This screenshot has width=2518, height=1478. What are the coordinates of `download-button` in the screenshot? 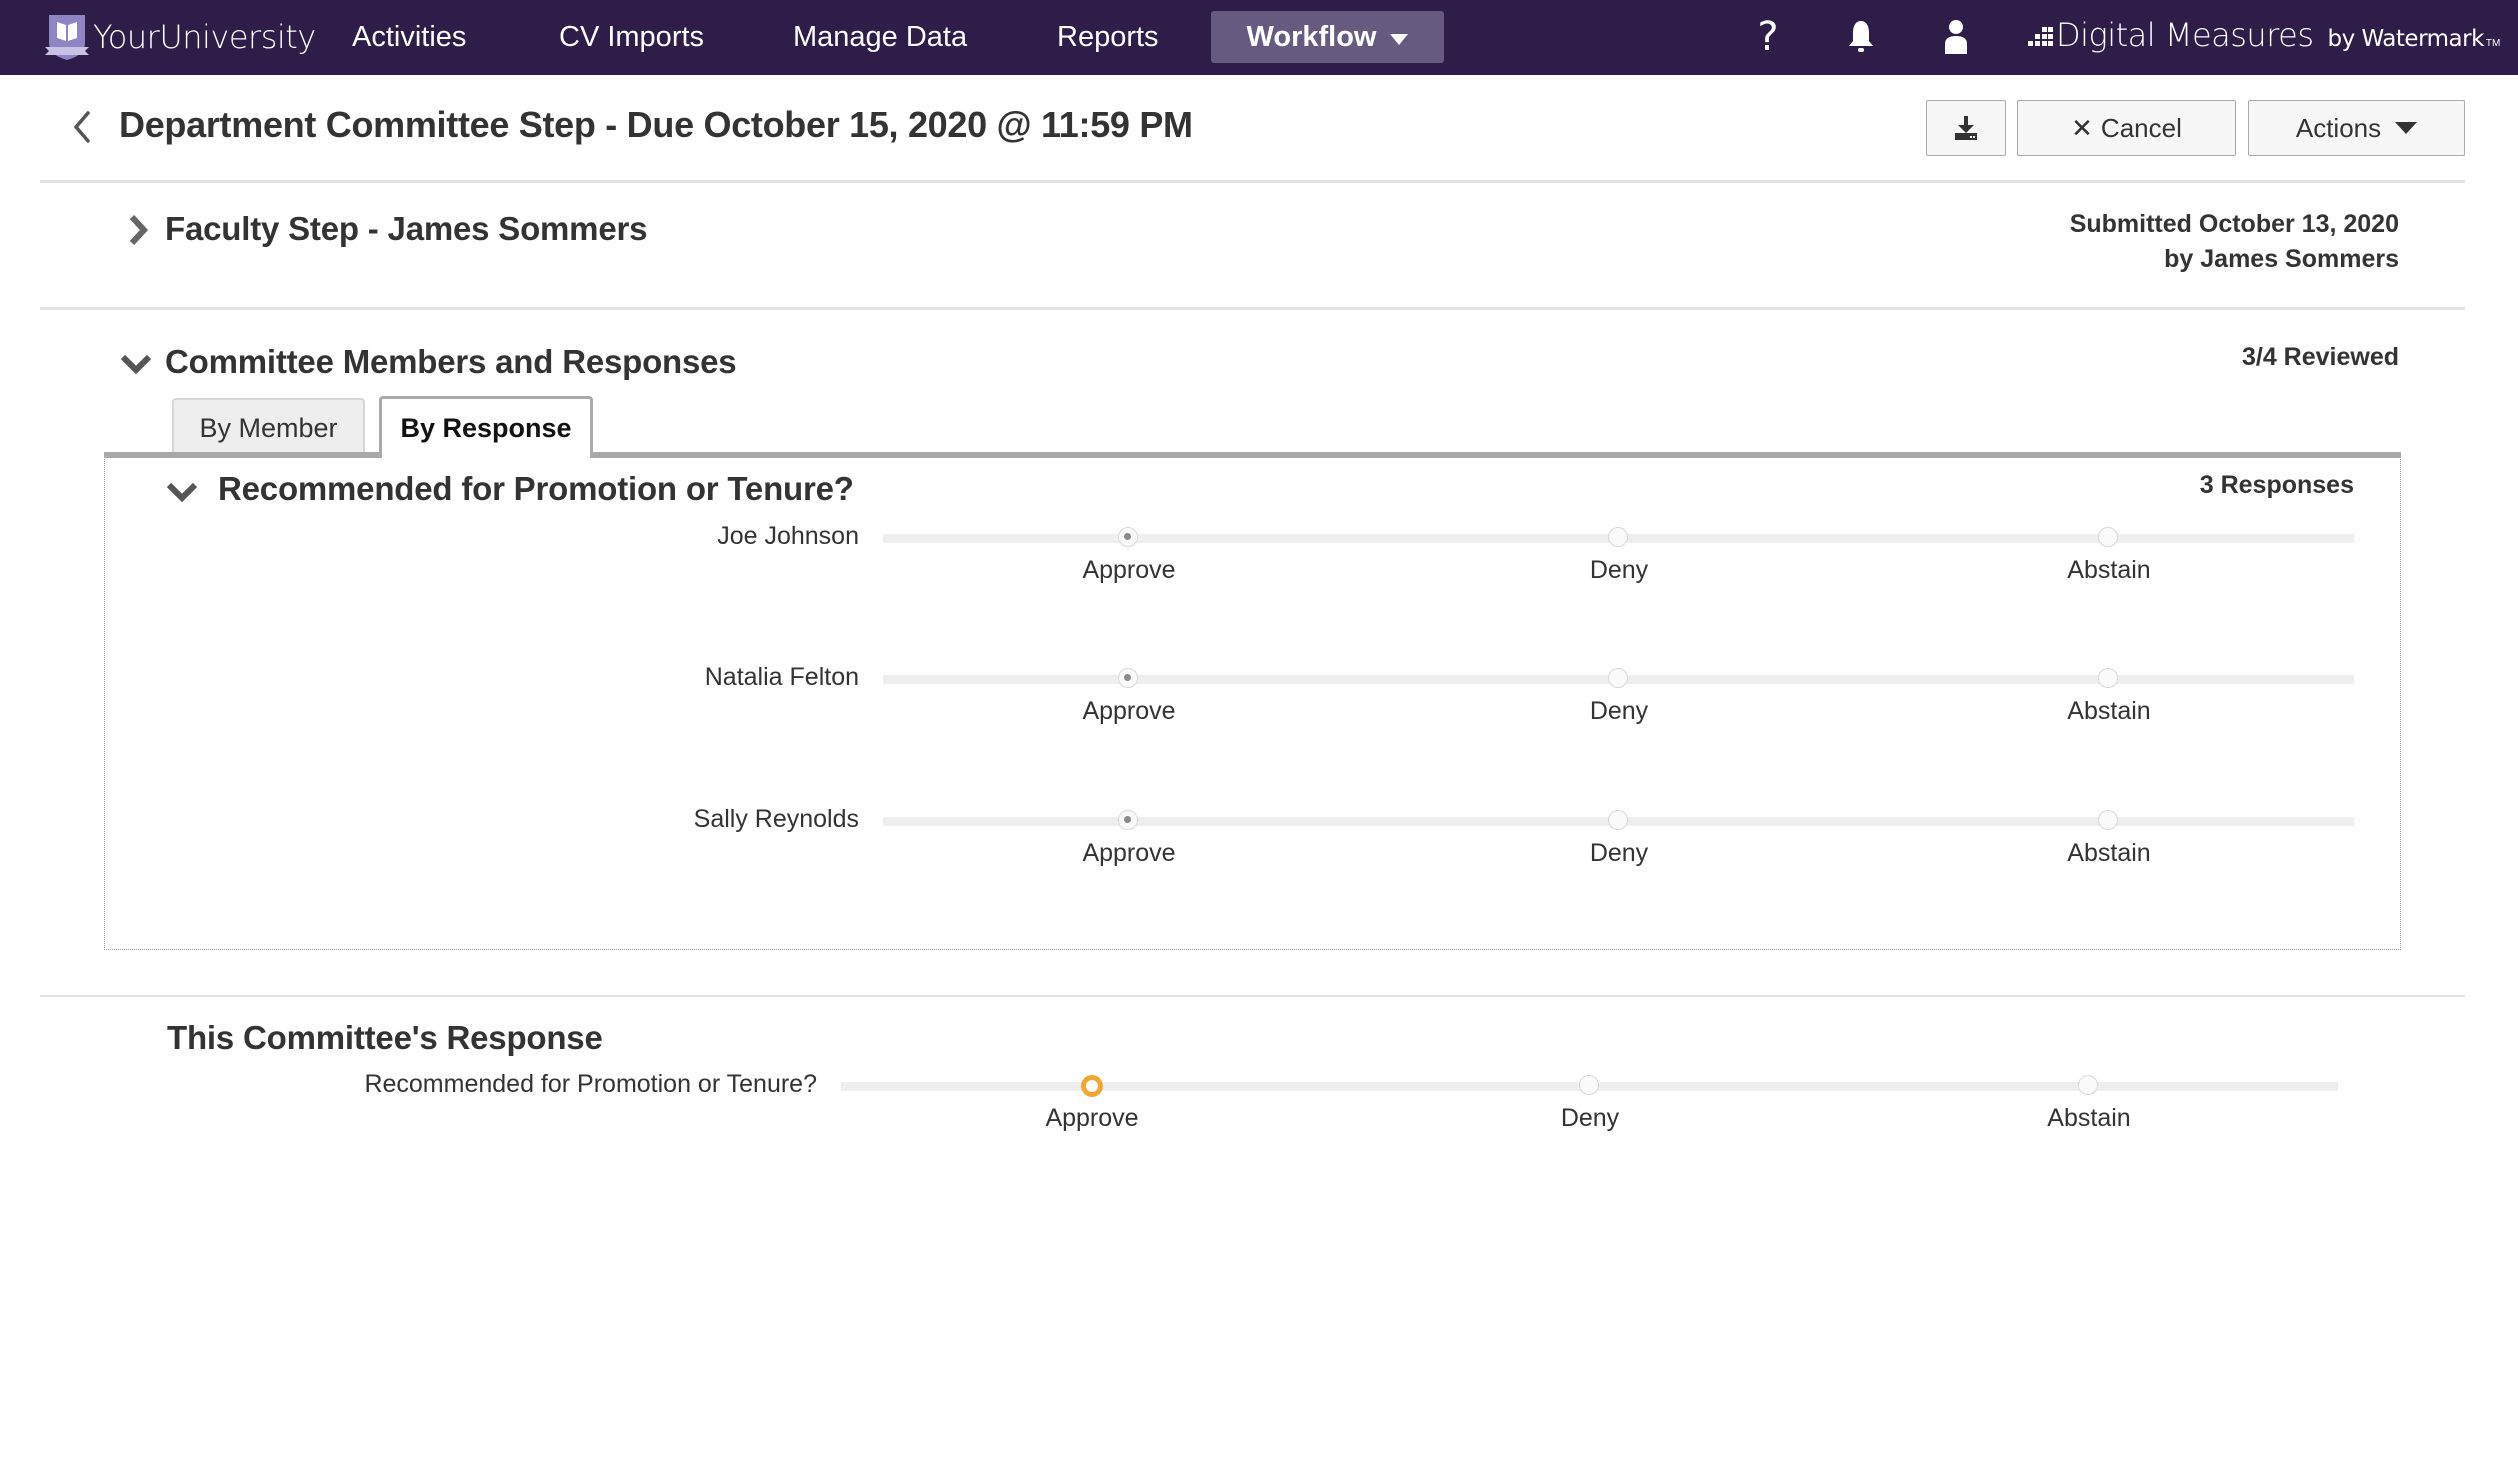 It's located at (1966, 128).